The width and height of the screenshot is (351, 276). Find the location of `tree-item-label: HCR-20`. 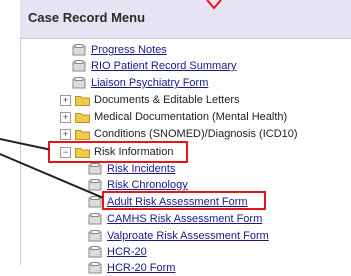

tree-item-label: HCR-20 is located at coordinates (127, 252).